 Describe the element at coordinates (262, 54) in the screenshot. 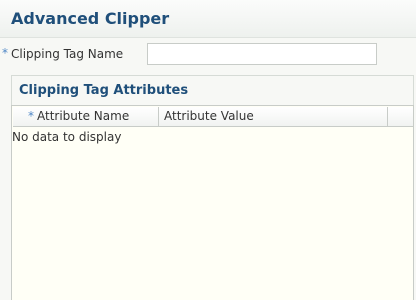

I see `clipping-tag-name-input` at that location.